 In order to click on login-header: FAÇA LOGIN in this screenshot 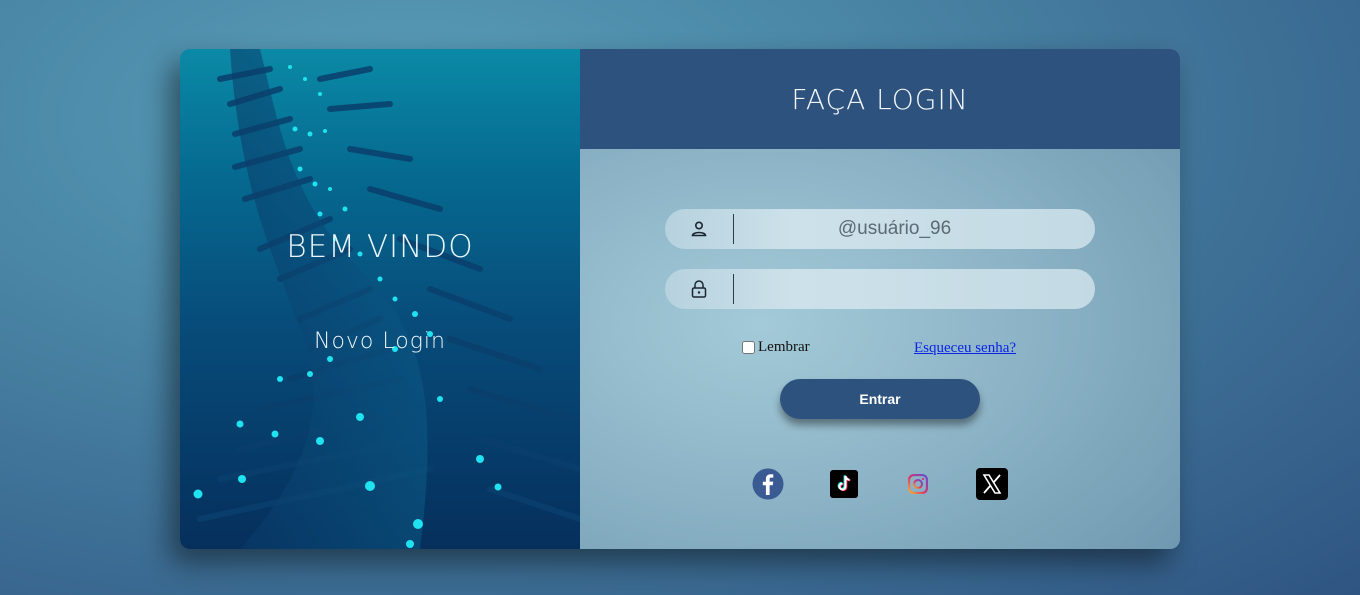, I will do `click(880, 99)`.